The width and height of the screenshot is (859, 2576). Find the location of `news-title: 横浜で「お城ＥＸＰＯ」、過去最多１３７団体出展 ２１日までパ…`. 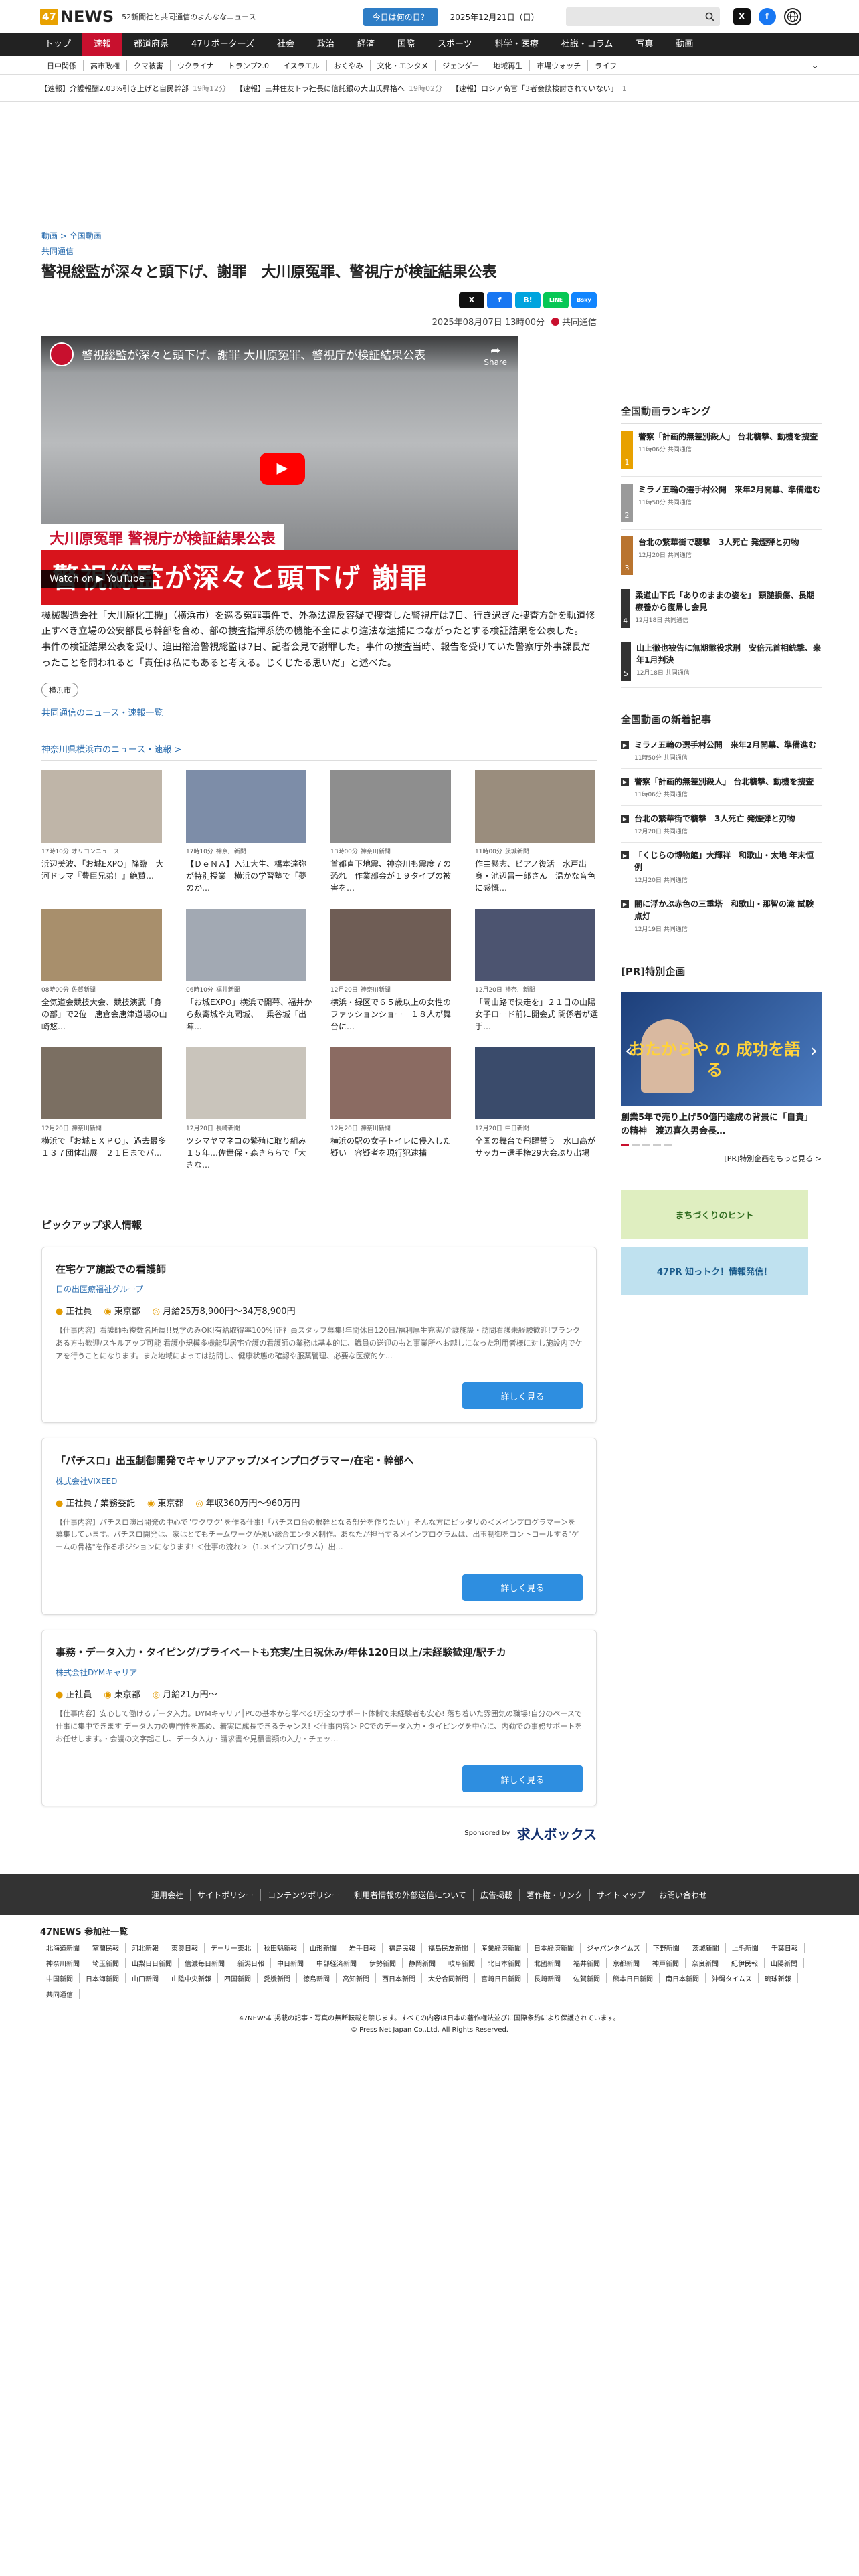

news-title: 横浜で「お城ＥＸＰＯ」、過去最多１３７団体出展 ２１日までパ… is located at coordinates (105, 1153).